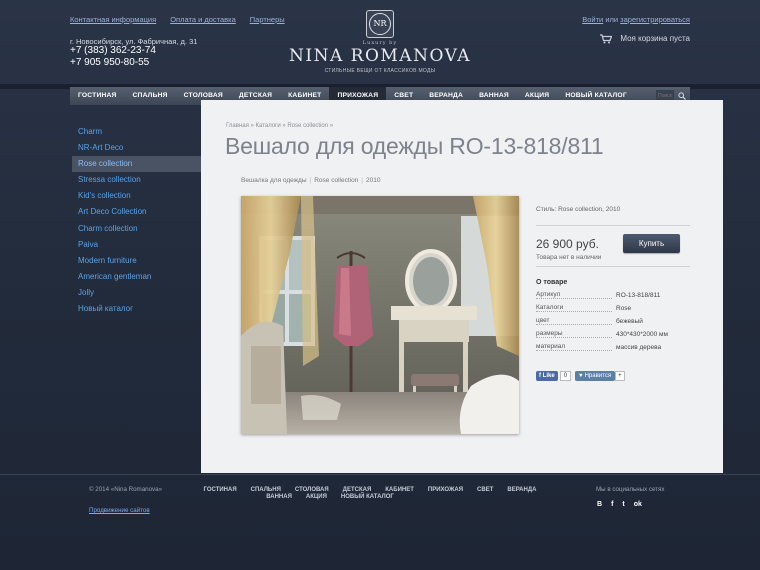 This screenshot has height=570, width=760. I want to click on logo-mark-icon: NR, so click(380, 24).